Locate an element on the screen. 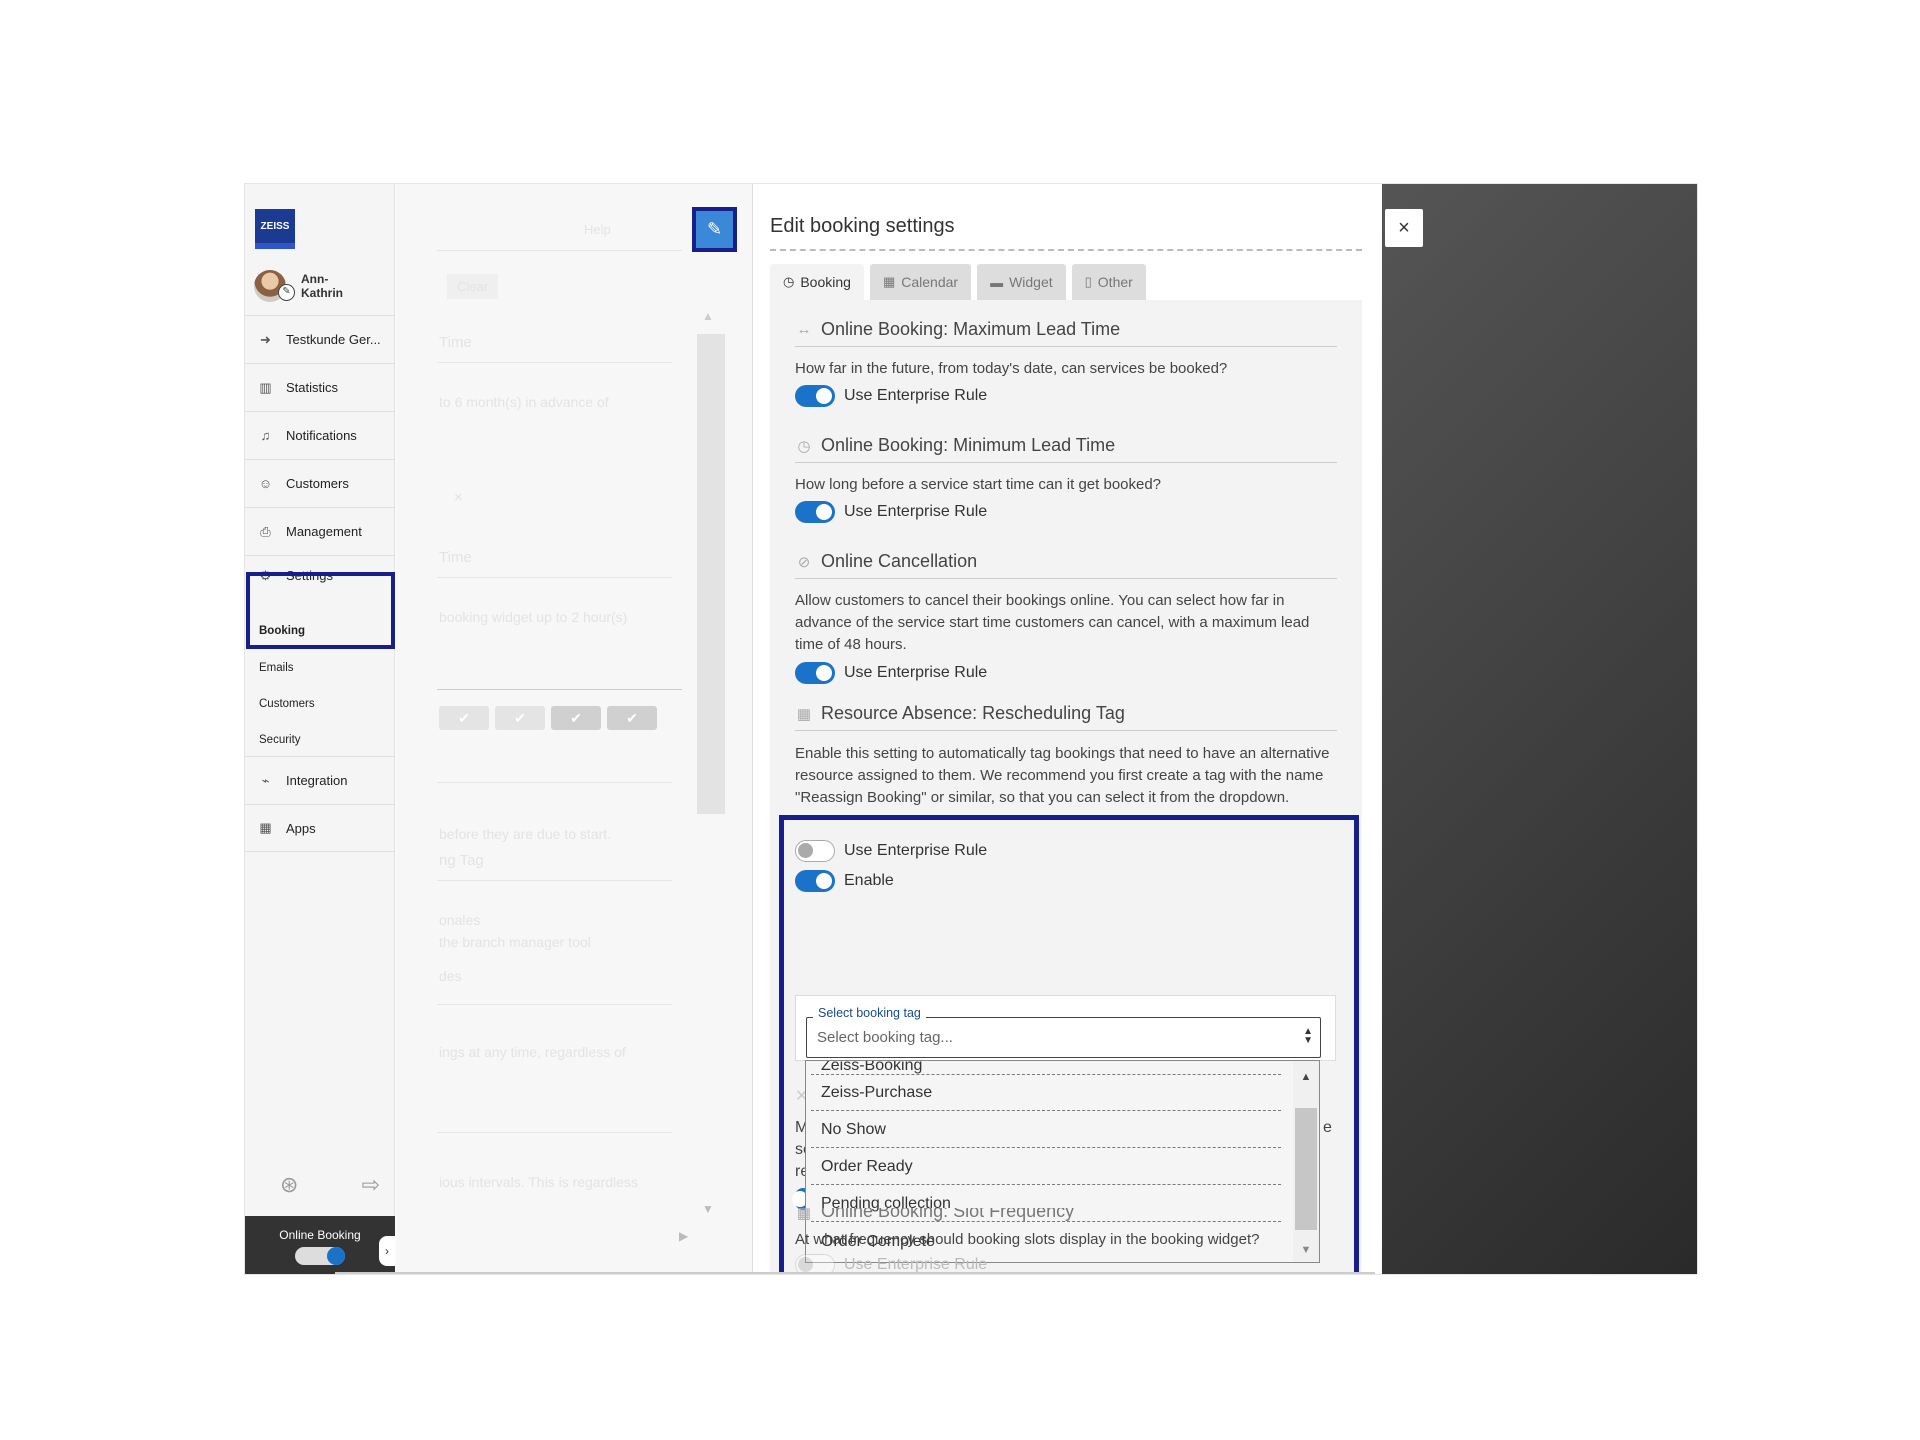 The height and width of the screenshot is (1440, 1920). scroll-up-icon: ▲ is located at coordinates (1306, 1077).